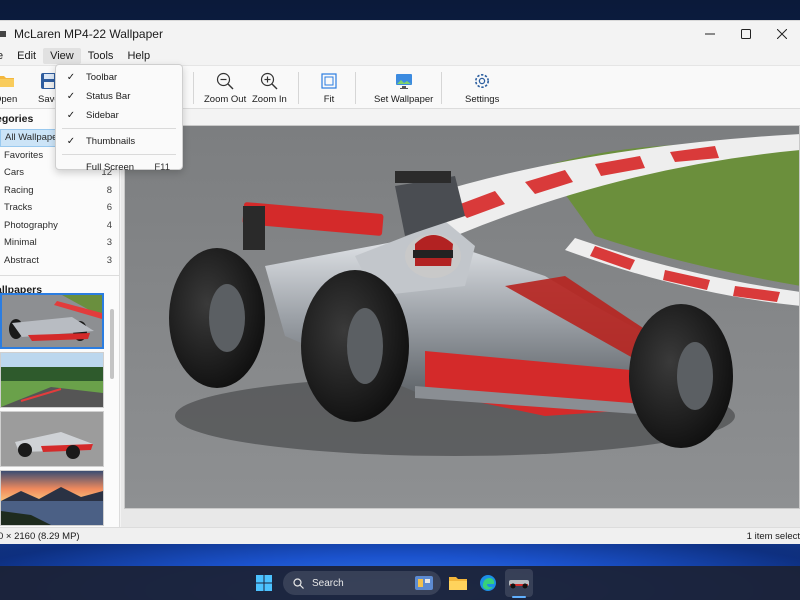 This screenshot has height=600, width=800. I want to click on status-bar: 0 × 2160 (8.29 MP) 1 item select, so click(400, 535).